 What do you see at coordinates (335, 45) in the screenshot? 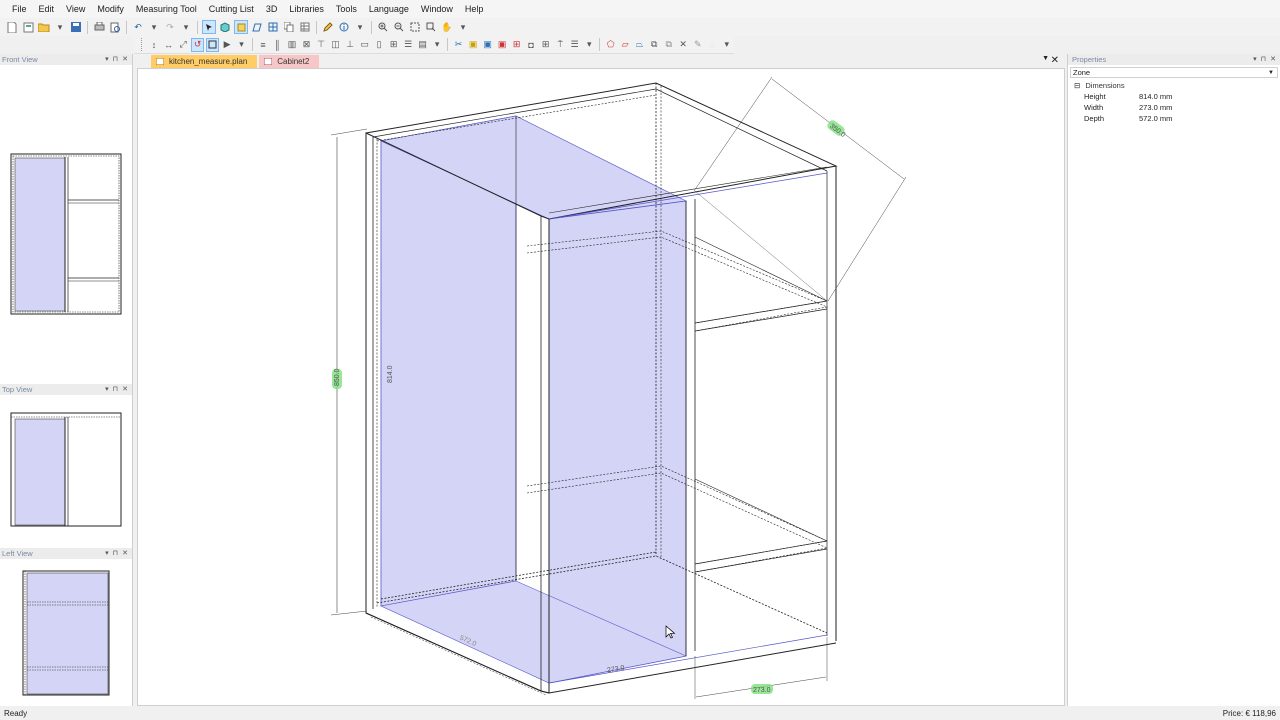
I see `split-icon: ◫` at bounding box center [335, 45].